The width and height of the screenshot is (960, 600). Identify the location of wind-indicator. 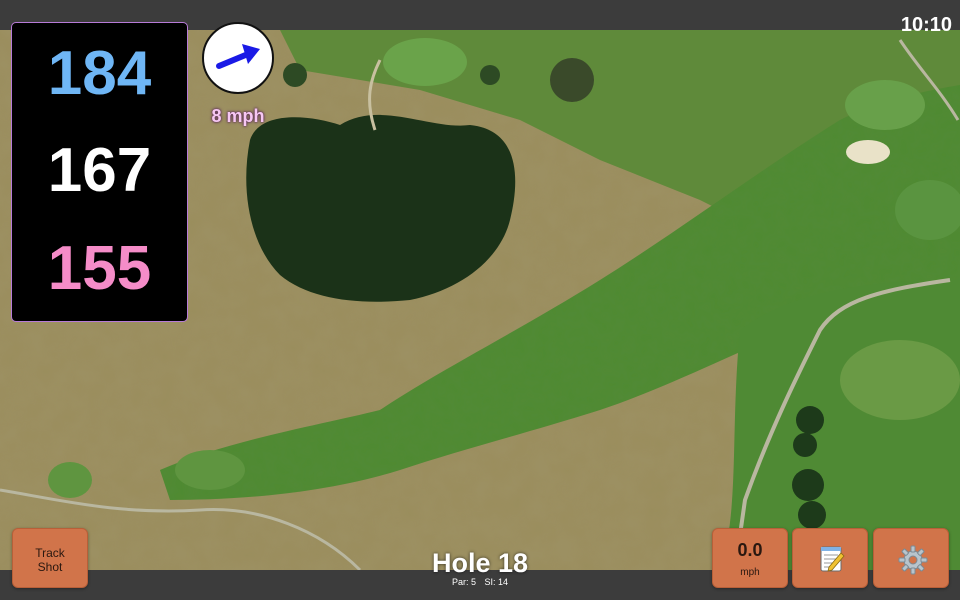
(238, 58).